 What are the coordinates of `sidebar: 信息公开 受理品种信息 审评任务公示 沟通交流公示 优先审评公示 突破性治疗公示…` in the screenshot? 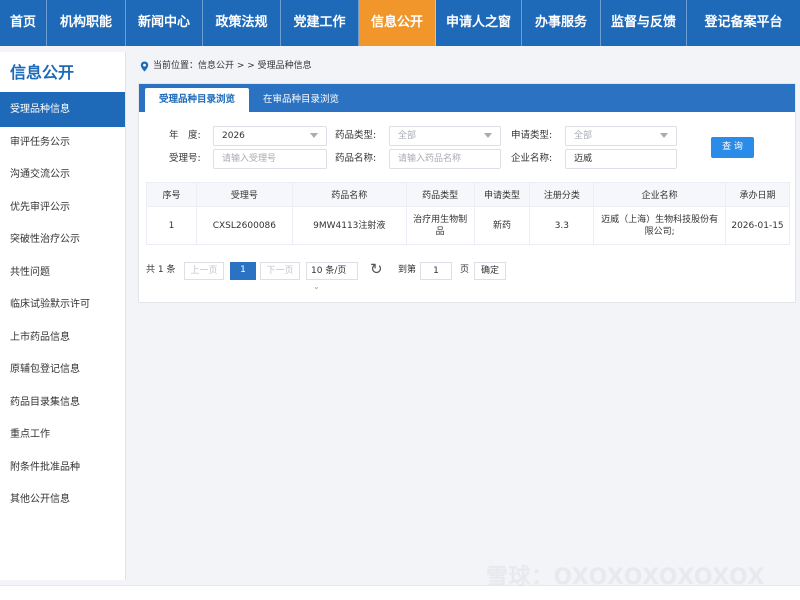 It's located at (63, 316).